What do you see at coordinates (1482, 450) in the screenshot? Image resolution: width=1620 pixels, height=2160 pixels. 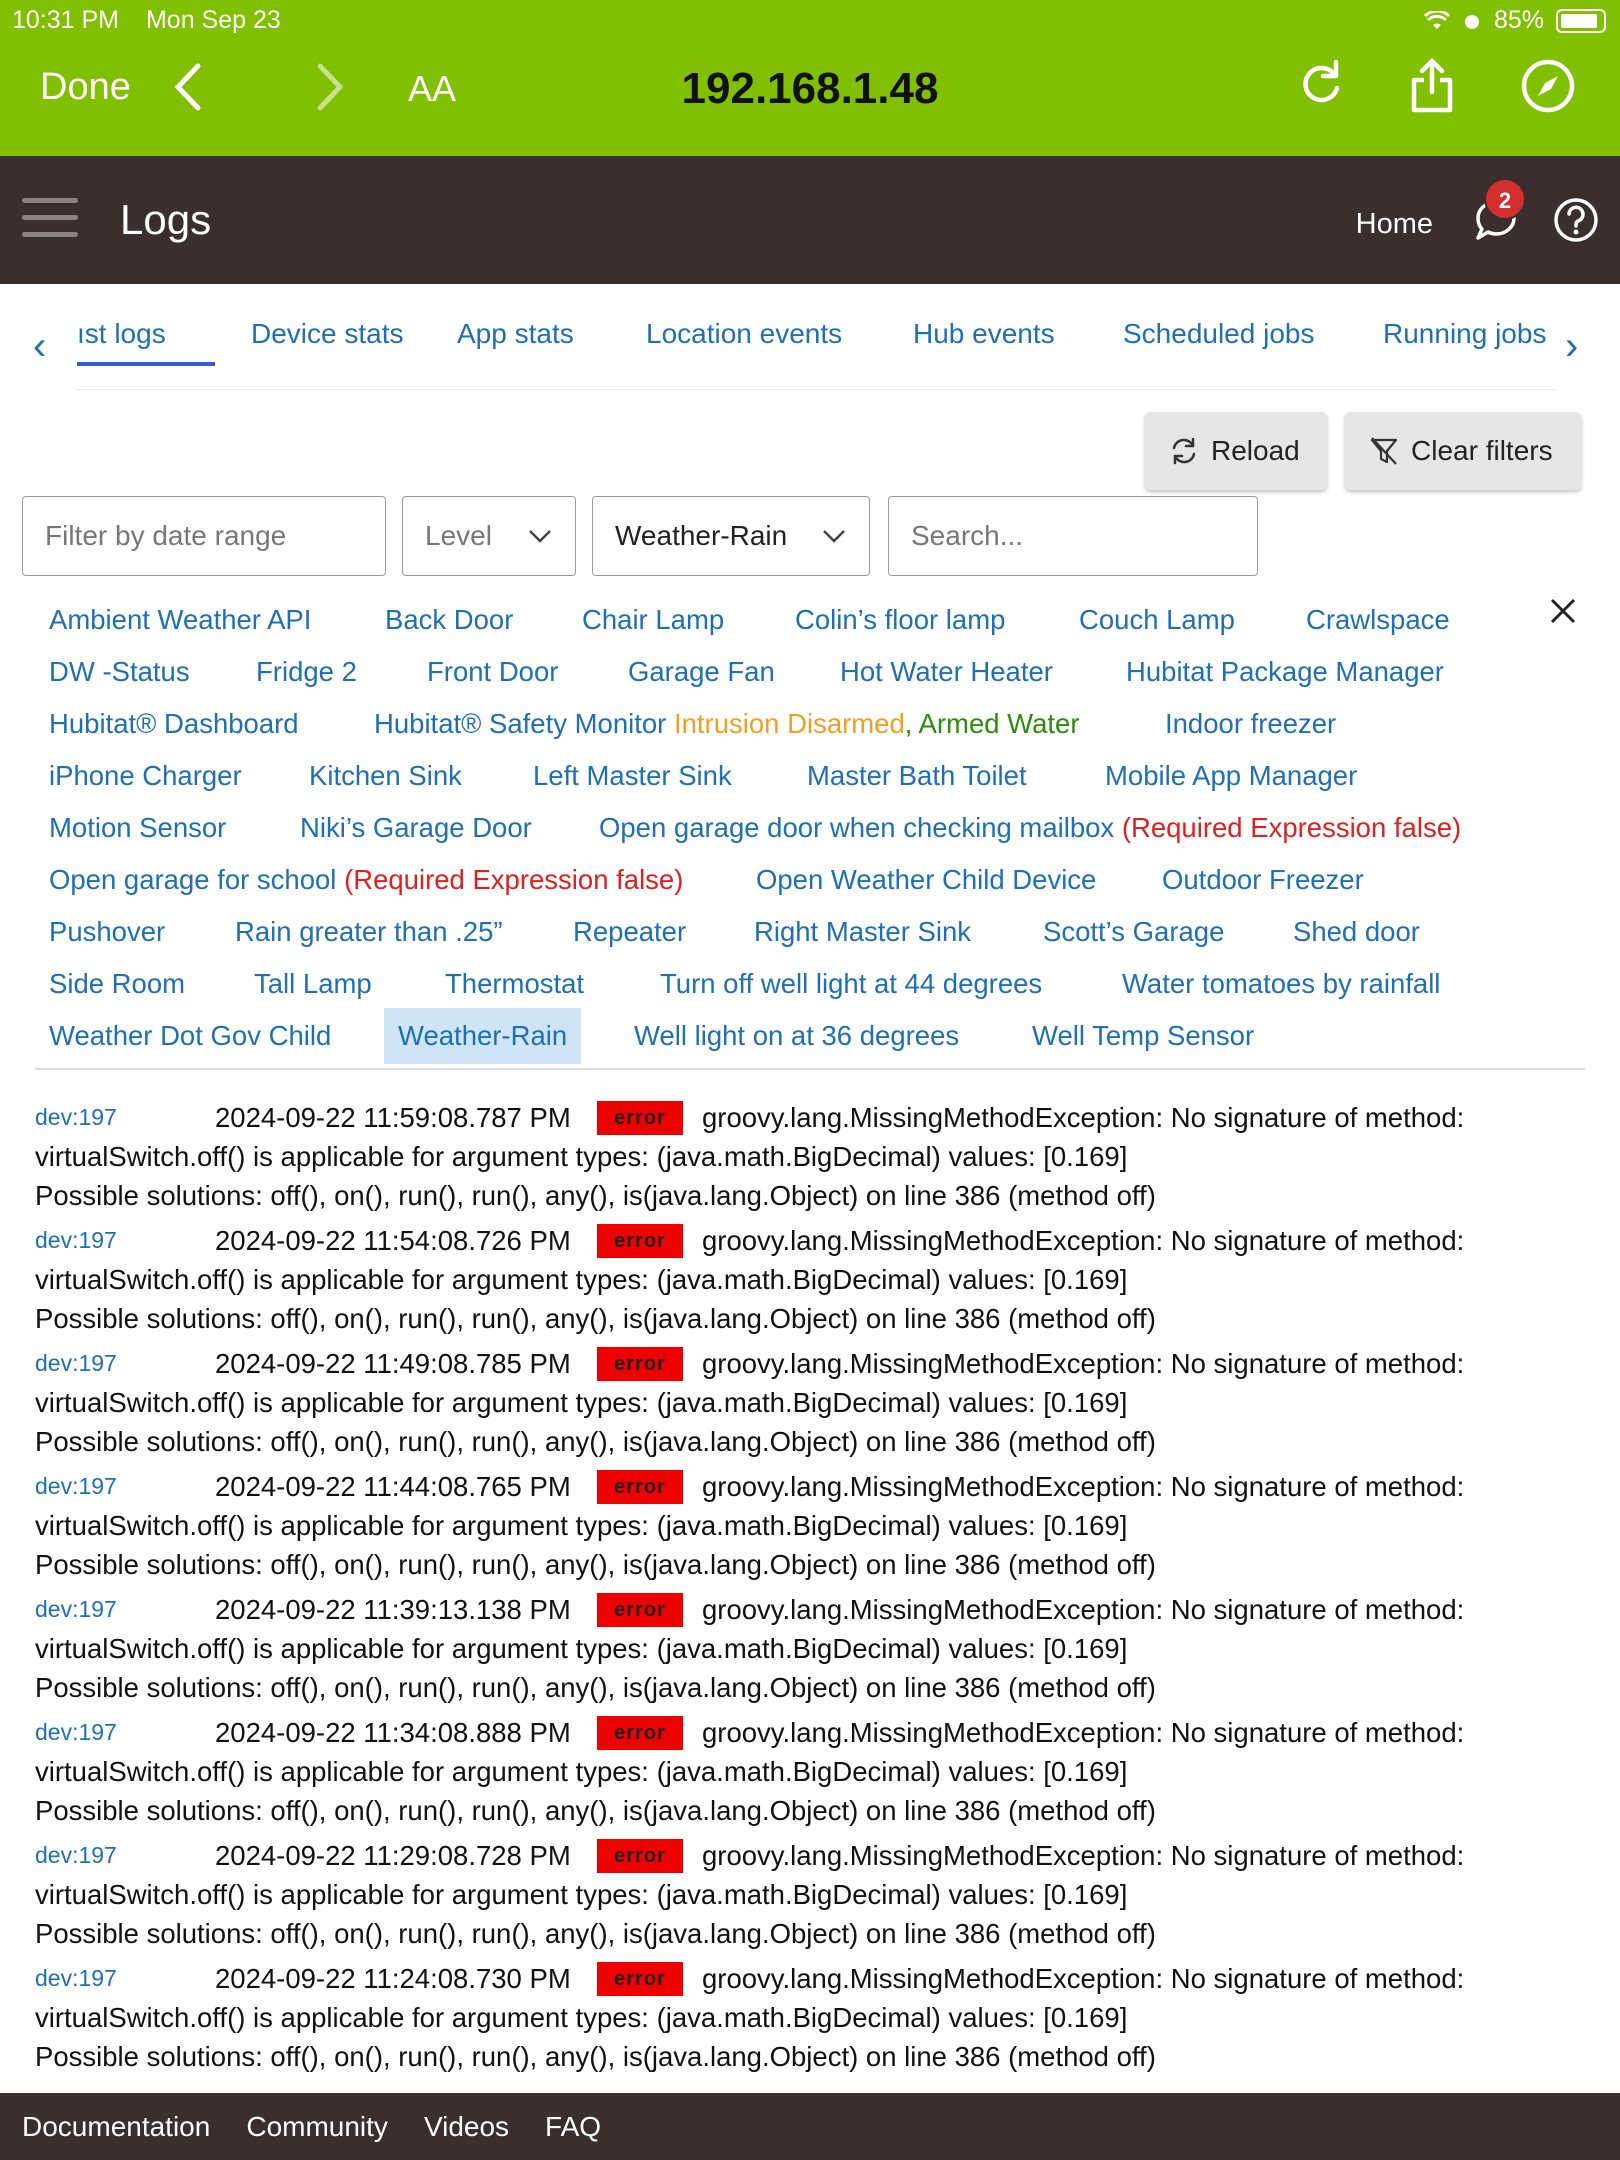 I see `clear-filters-label: Clear filters` at bounding box center [1482, 450].